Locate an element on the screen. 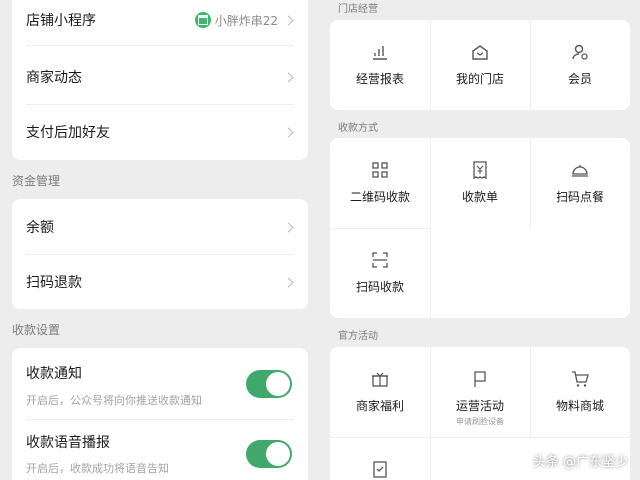 Image resolution: width=640 pixels, height=480 pixels. merchant-benefits-button: 商家福利 is located at coordinates (380, 391).